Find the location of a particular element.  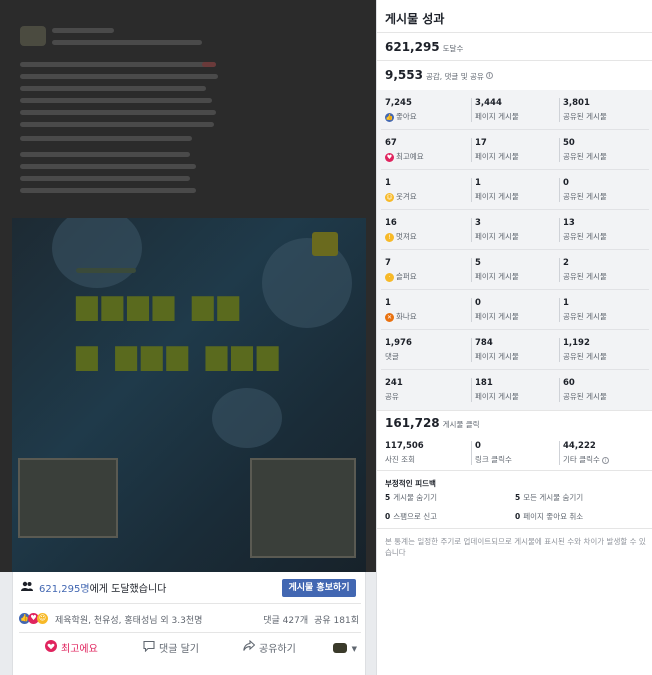

click-breakdown-label-row: 기타 클릭수 i is located at coordinates (607, 459).